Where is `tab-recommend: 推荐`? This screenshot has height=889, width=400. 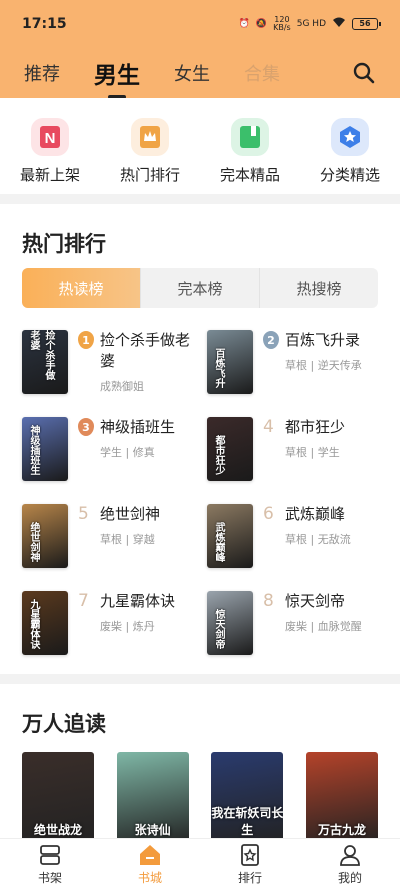
tab-recommend: 推荐 is located at coordinates (42, 73).